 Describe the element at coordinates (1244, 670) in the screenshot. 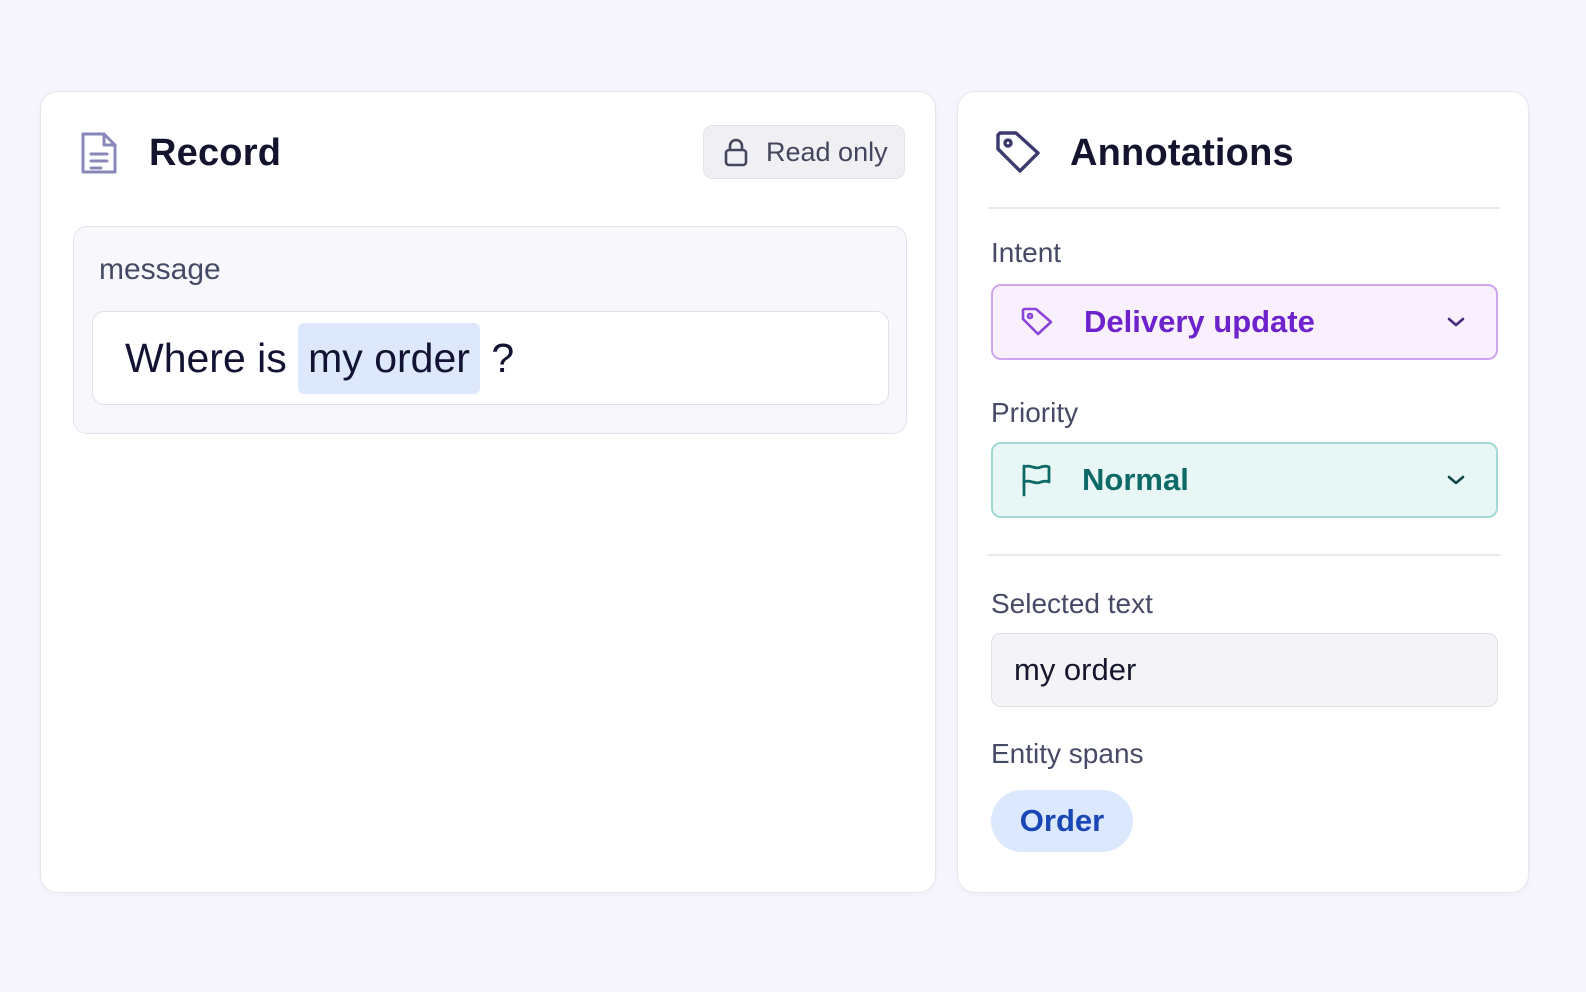

I see `selected-text-field: my order` at that location.